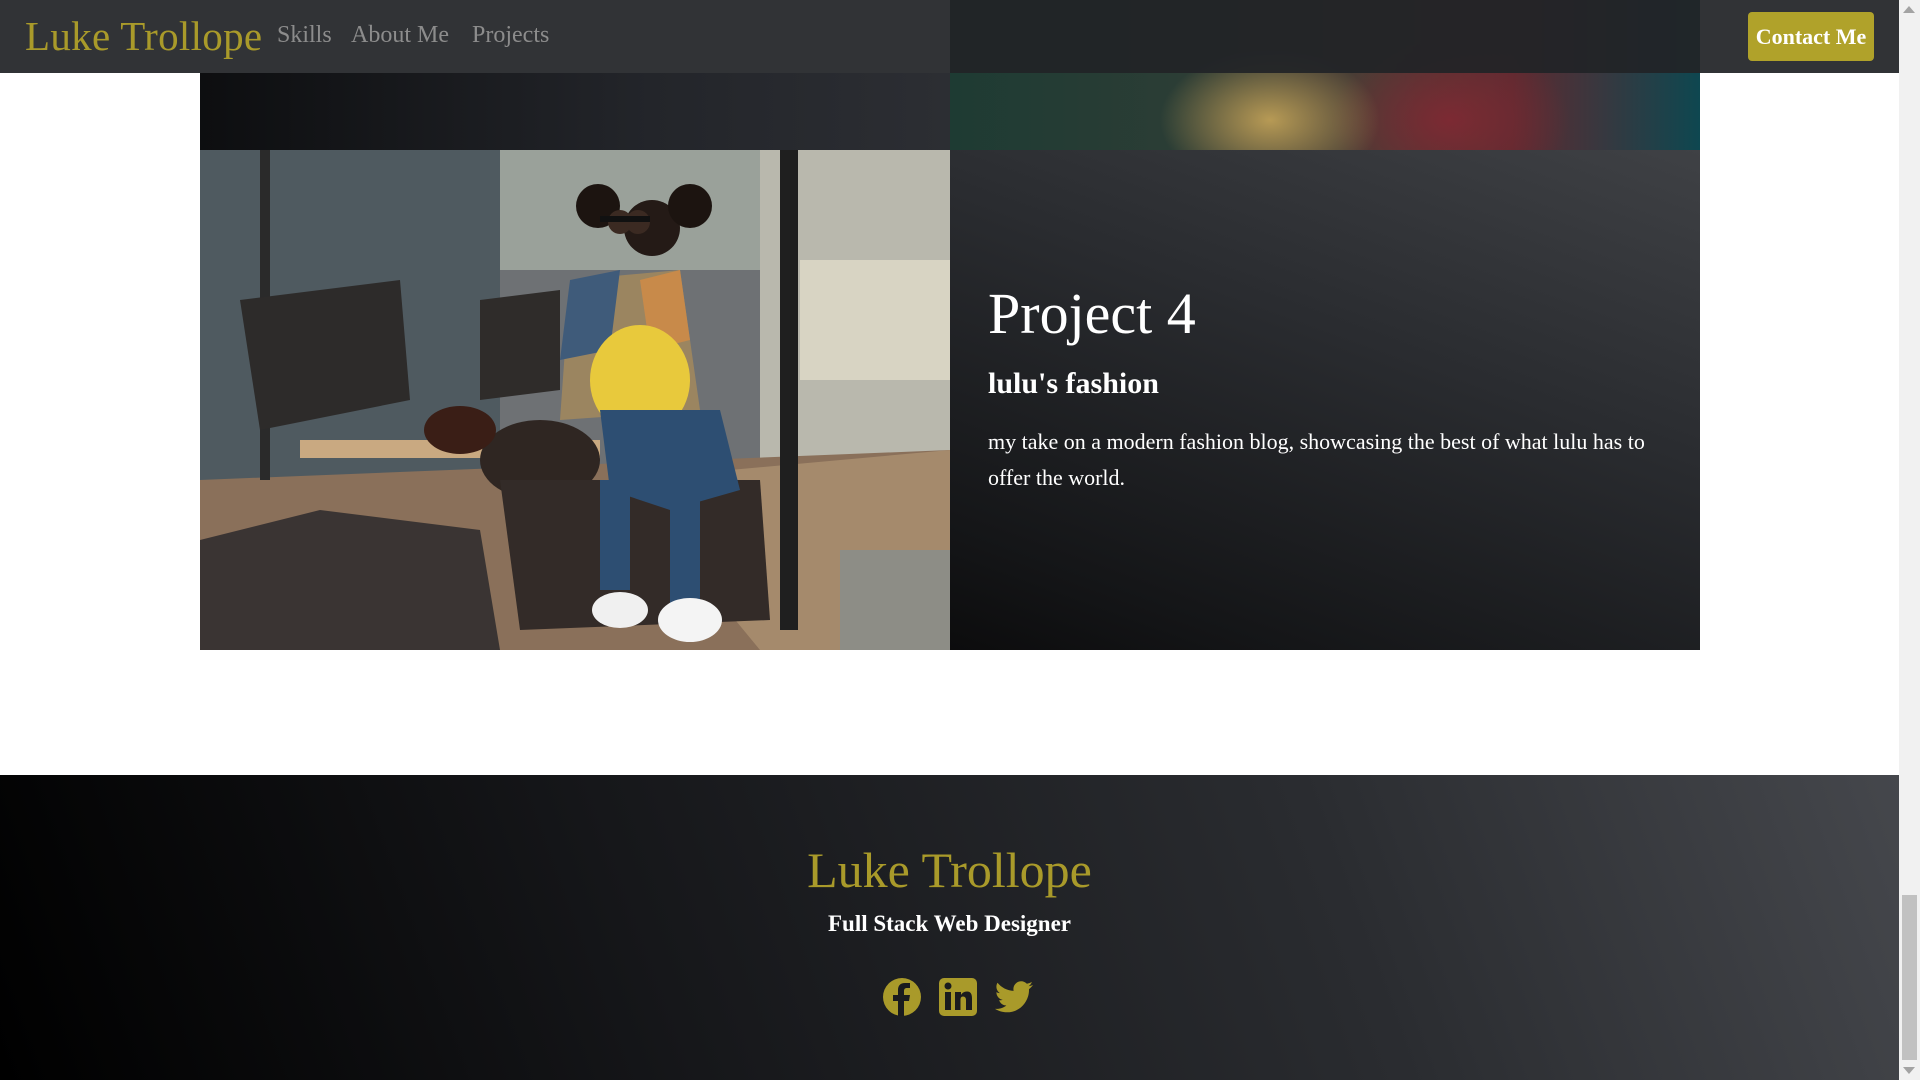 The height and width of the screenshot is (1080, 1920). Describe the element at coordinates (949, 923) in the screenshot. I see `footer-tagline: Full Stack Web Designer` at that location.